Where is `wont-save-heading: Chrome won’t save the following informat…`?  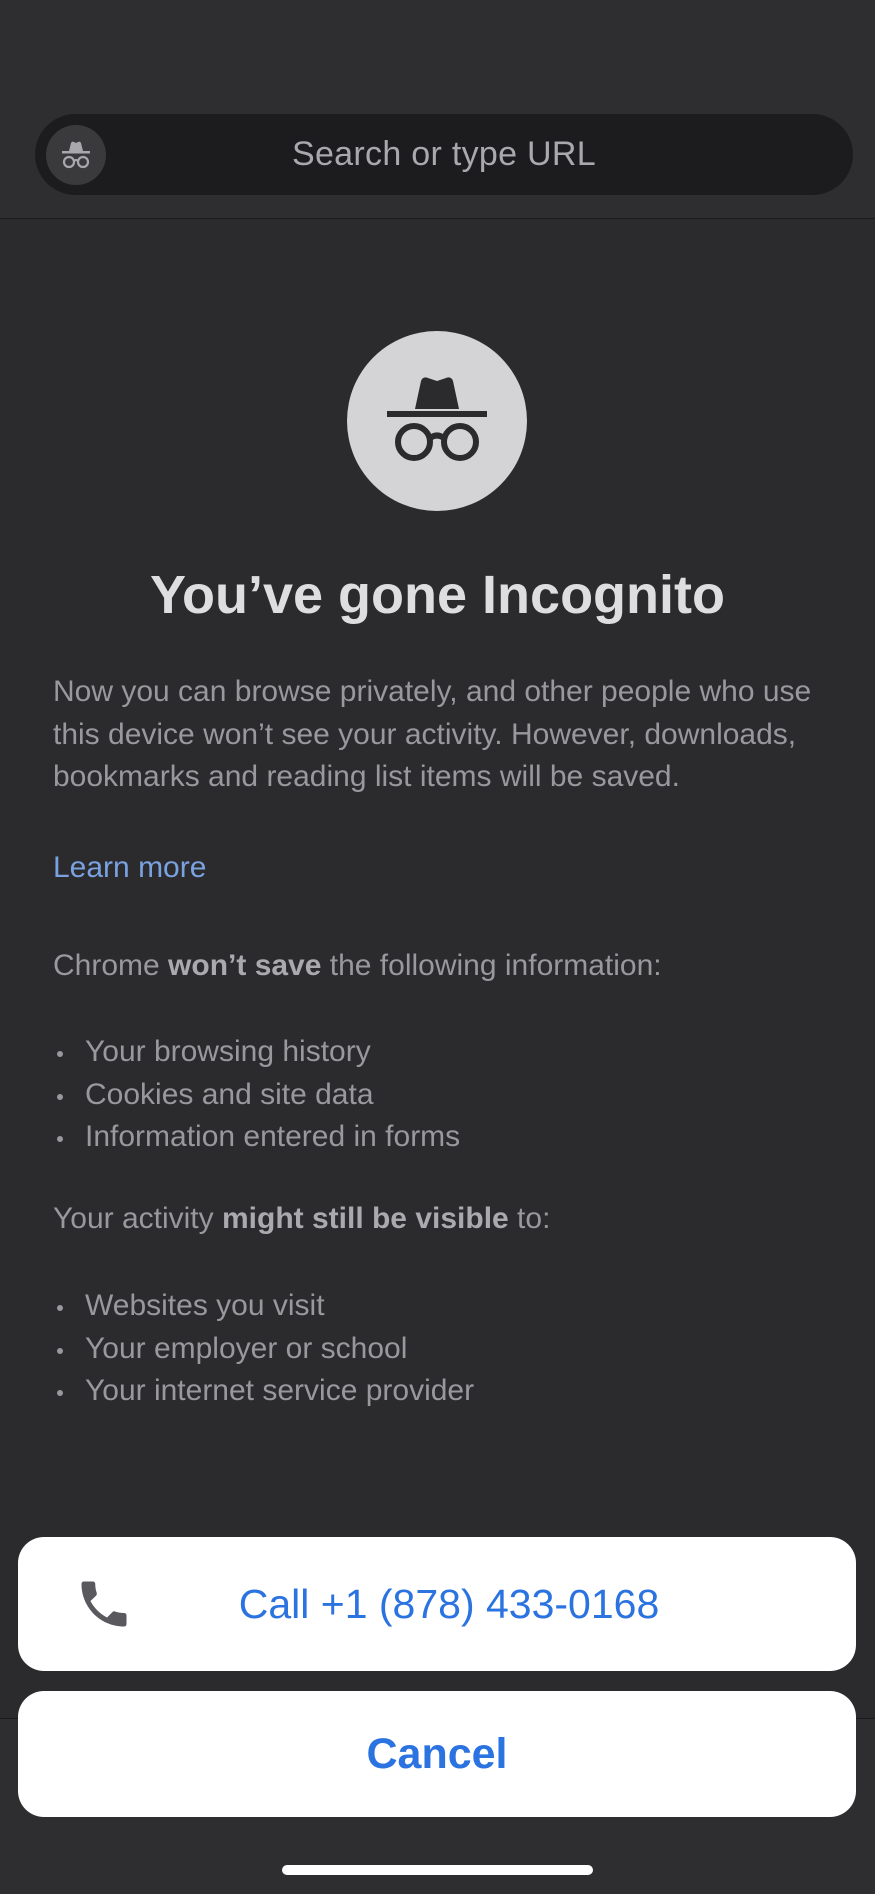 wont-save-heading: Chrome won’t save the following informat… is located at coordinates (357, 965).